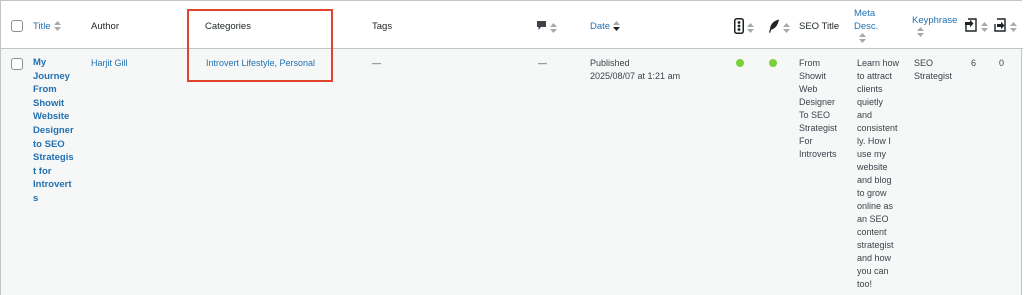 The height and width of the screenshot is (295, 1024). Describe the element at coordinates (52, 185) in the screenshot. I see `post-title-line: Introvert` at that location.